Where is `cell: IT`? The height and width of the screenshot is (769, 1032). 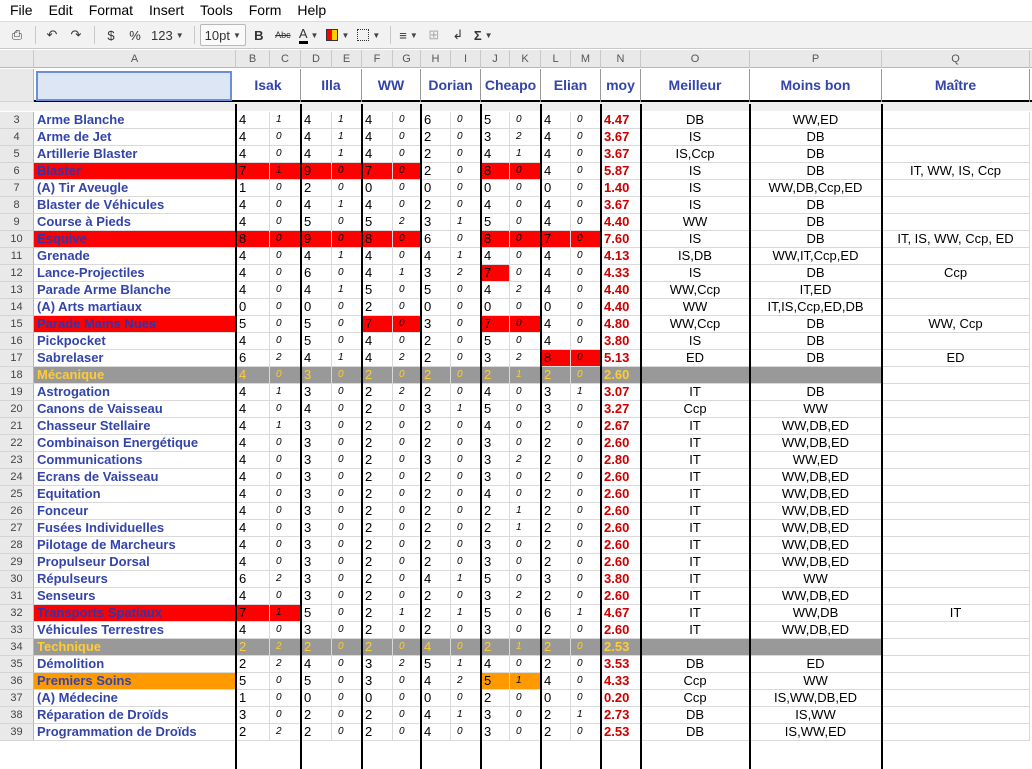
cell: IT is located at coordinates (695, 630).